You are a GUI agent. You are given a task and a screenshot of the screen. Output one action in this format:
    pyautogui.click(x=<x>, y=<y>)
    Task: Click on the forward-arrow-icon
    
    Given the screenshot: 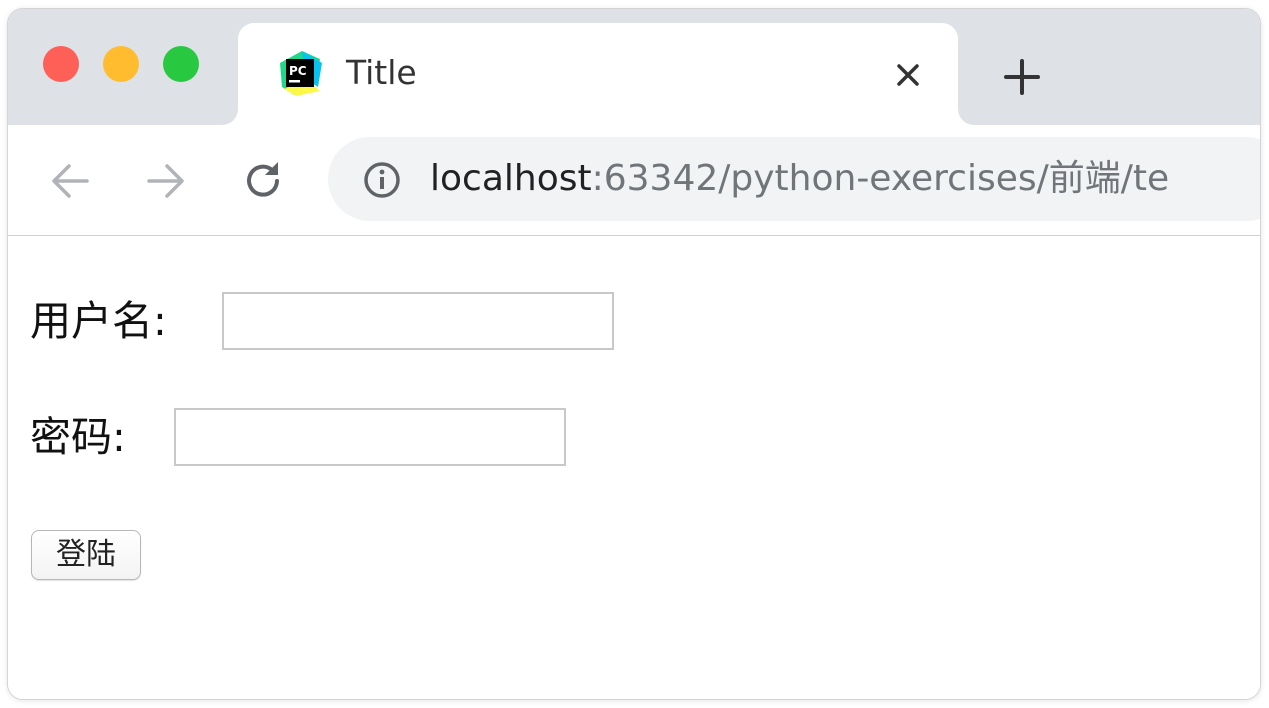 What is the action you would take?
    pyautogui.click(x=166, y=181)
    